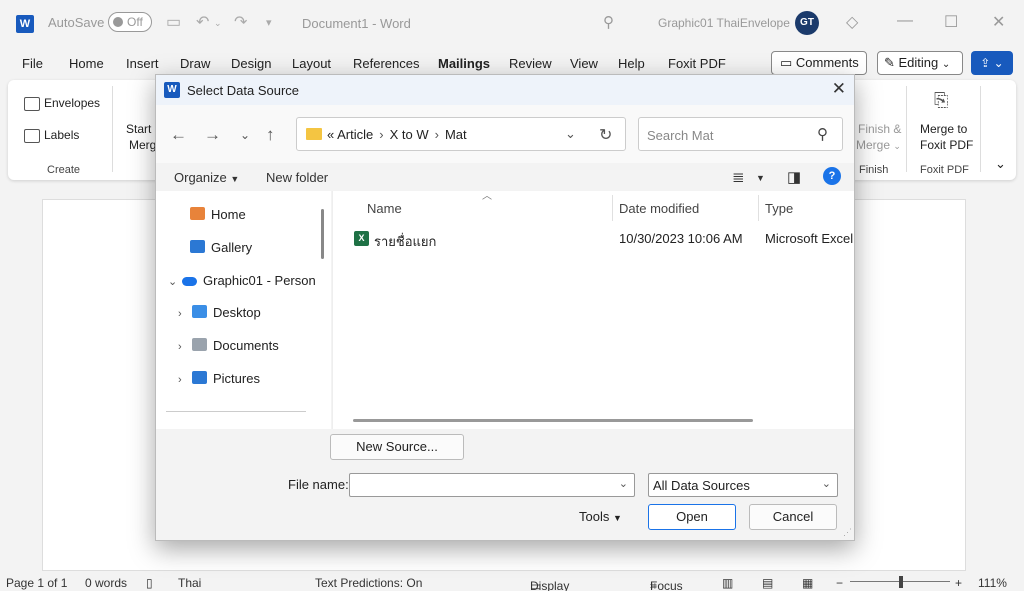 This screenshot has height=591, width=1024. I want to click on word-logo-icon: W, so click(25, 24).